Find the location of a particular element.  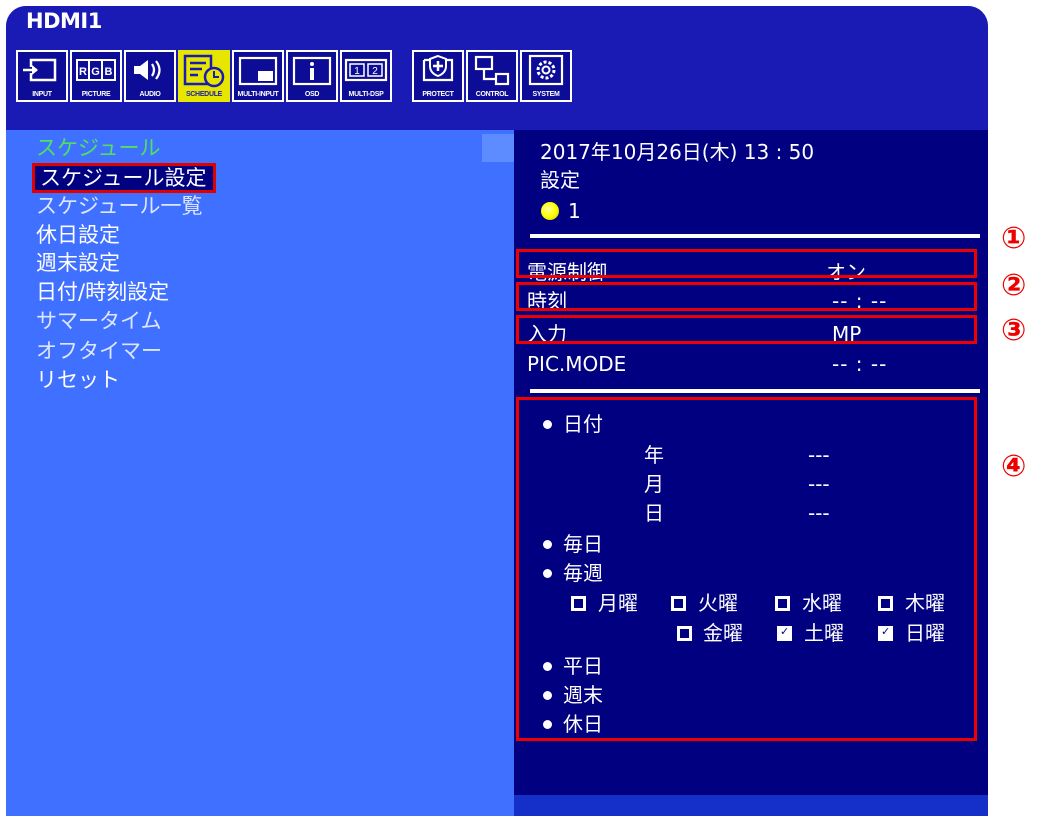

saturday-checkbox: ✓ is located at coordinates (784, 633).